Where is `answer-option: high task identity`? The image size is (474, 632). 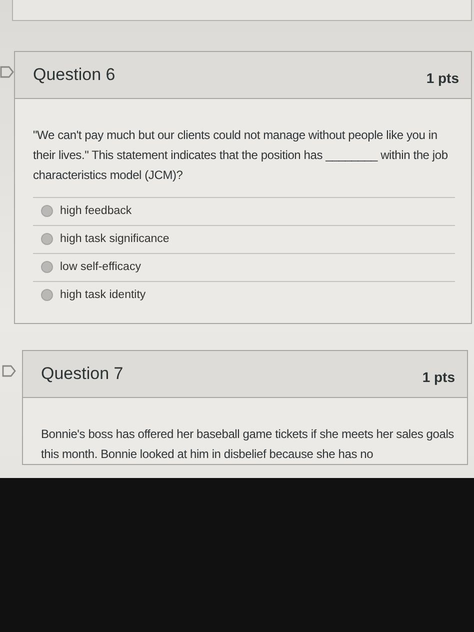 answer-option: high task identity is located at coordinates (244, 295).